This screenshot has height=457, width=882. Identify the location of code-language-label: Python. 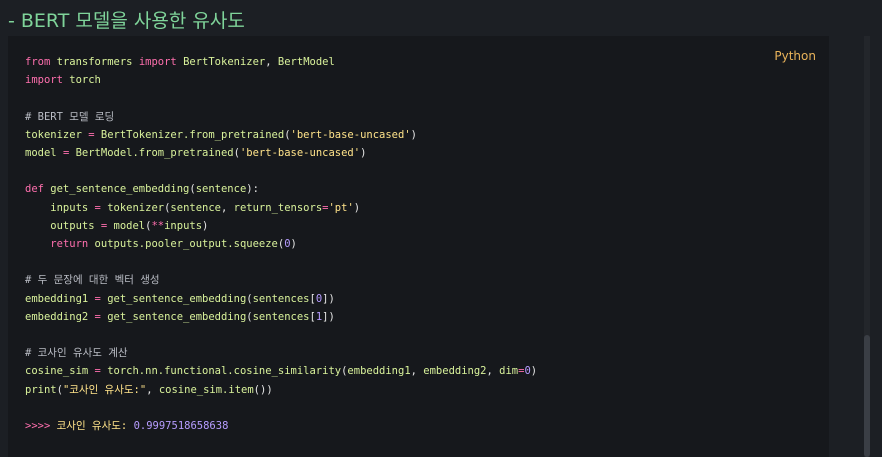
(795, 56).